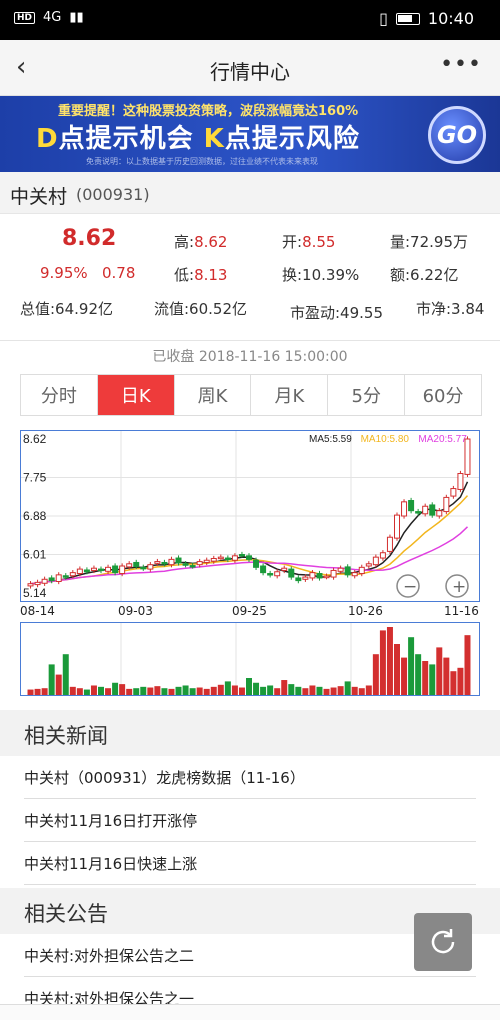  Describe the element at coordinates (59, 395) in the screenshot. I see `tab-intraday: 分时` at that location.